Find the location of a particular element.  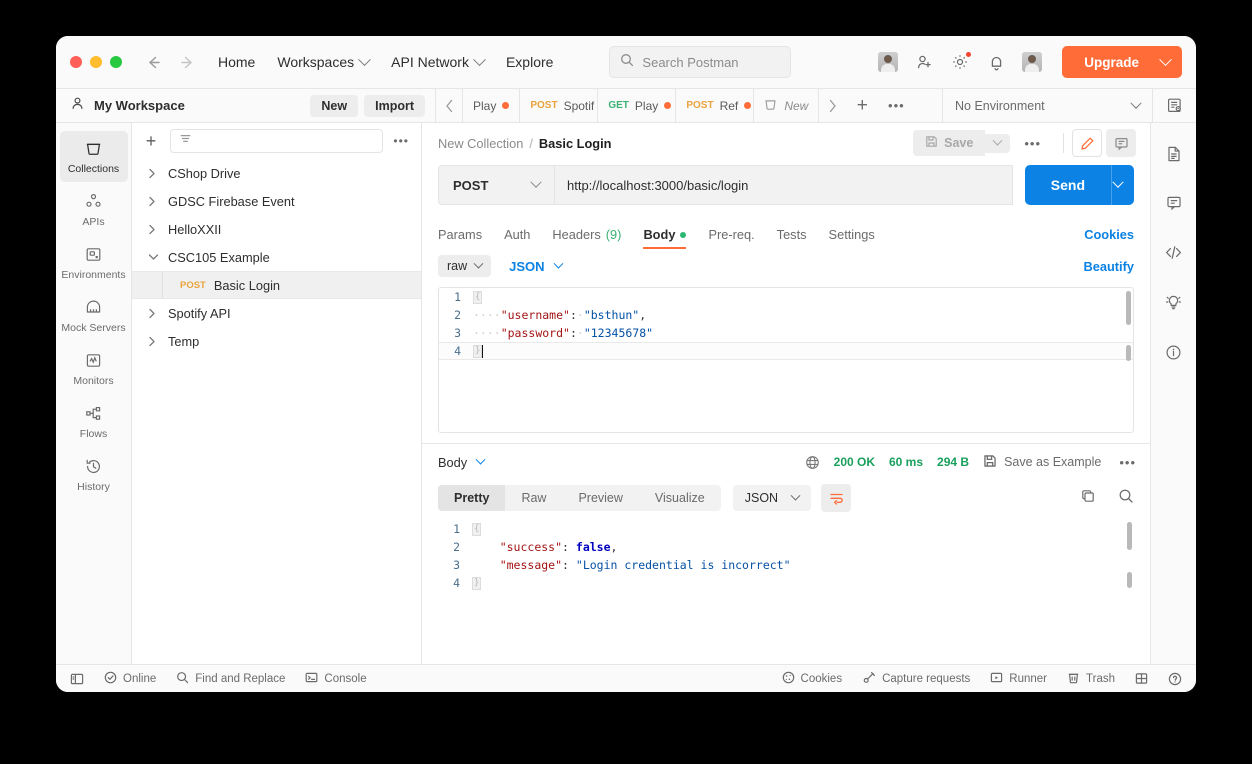

sidebar-item-monitors: Monitors is located at coordinates (94, 368).